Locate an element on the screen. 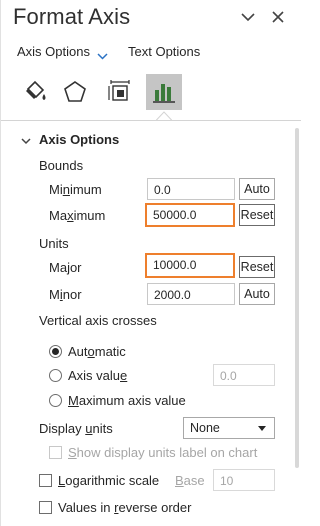 This screenshot has height=526, width=320. radio-automatic-label: Automatic is located at coordinates (97, 351).